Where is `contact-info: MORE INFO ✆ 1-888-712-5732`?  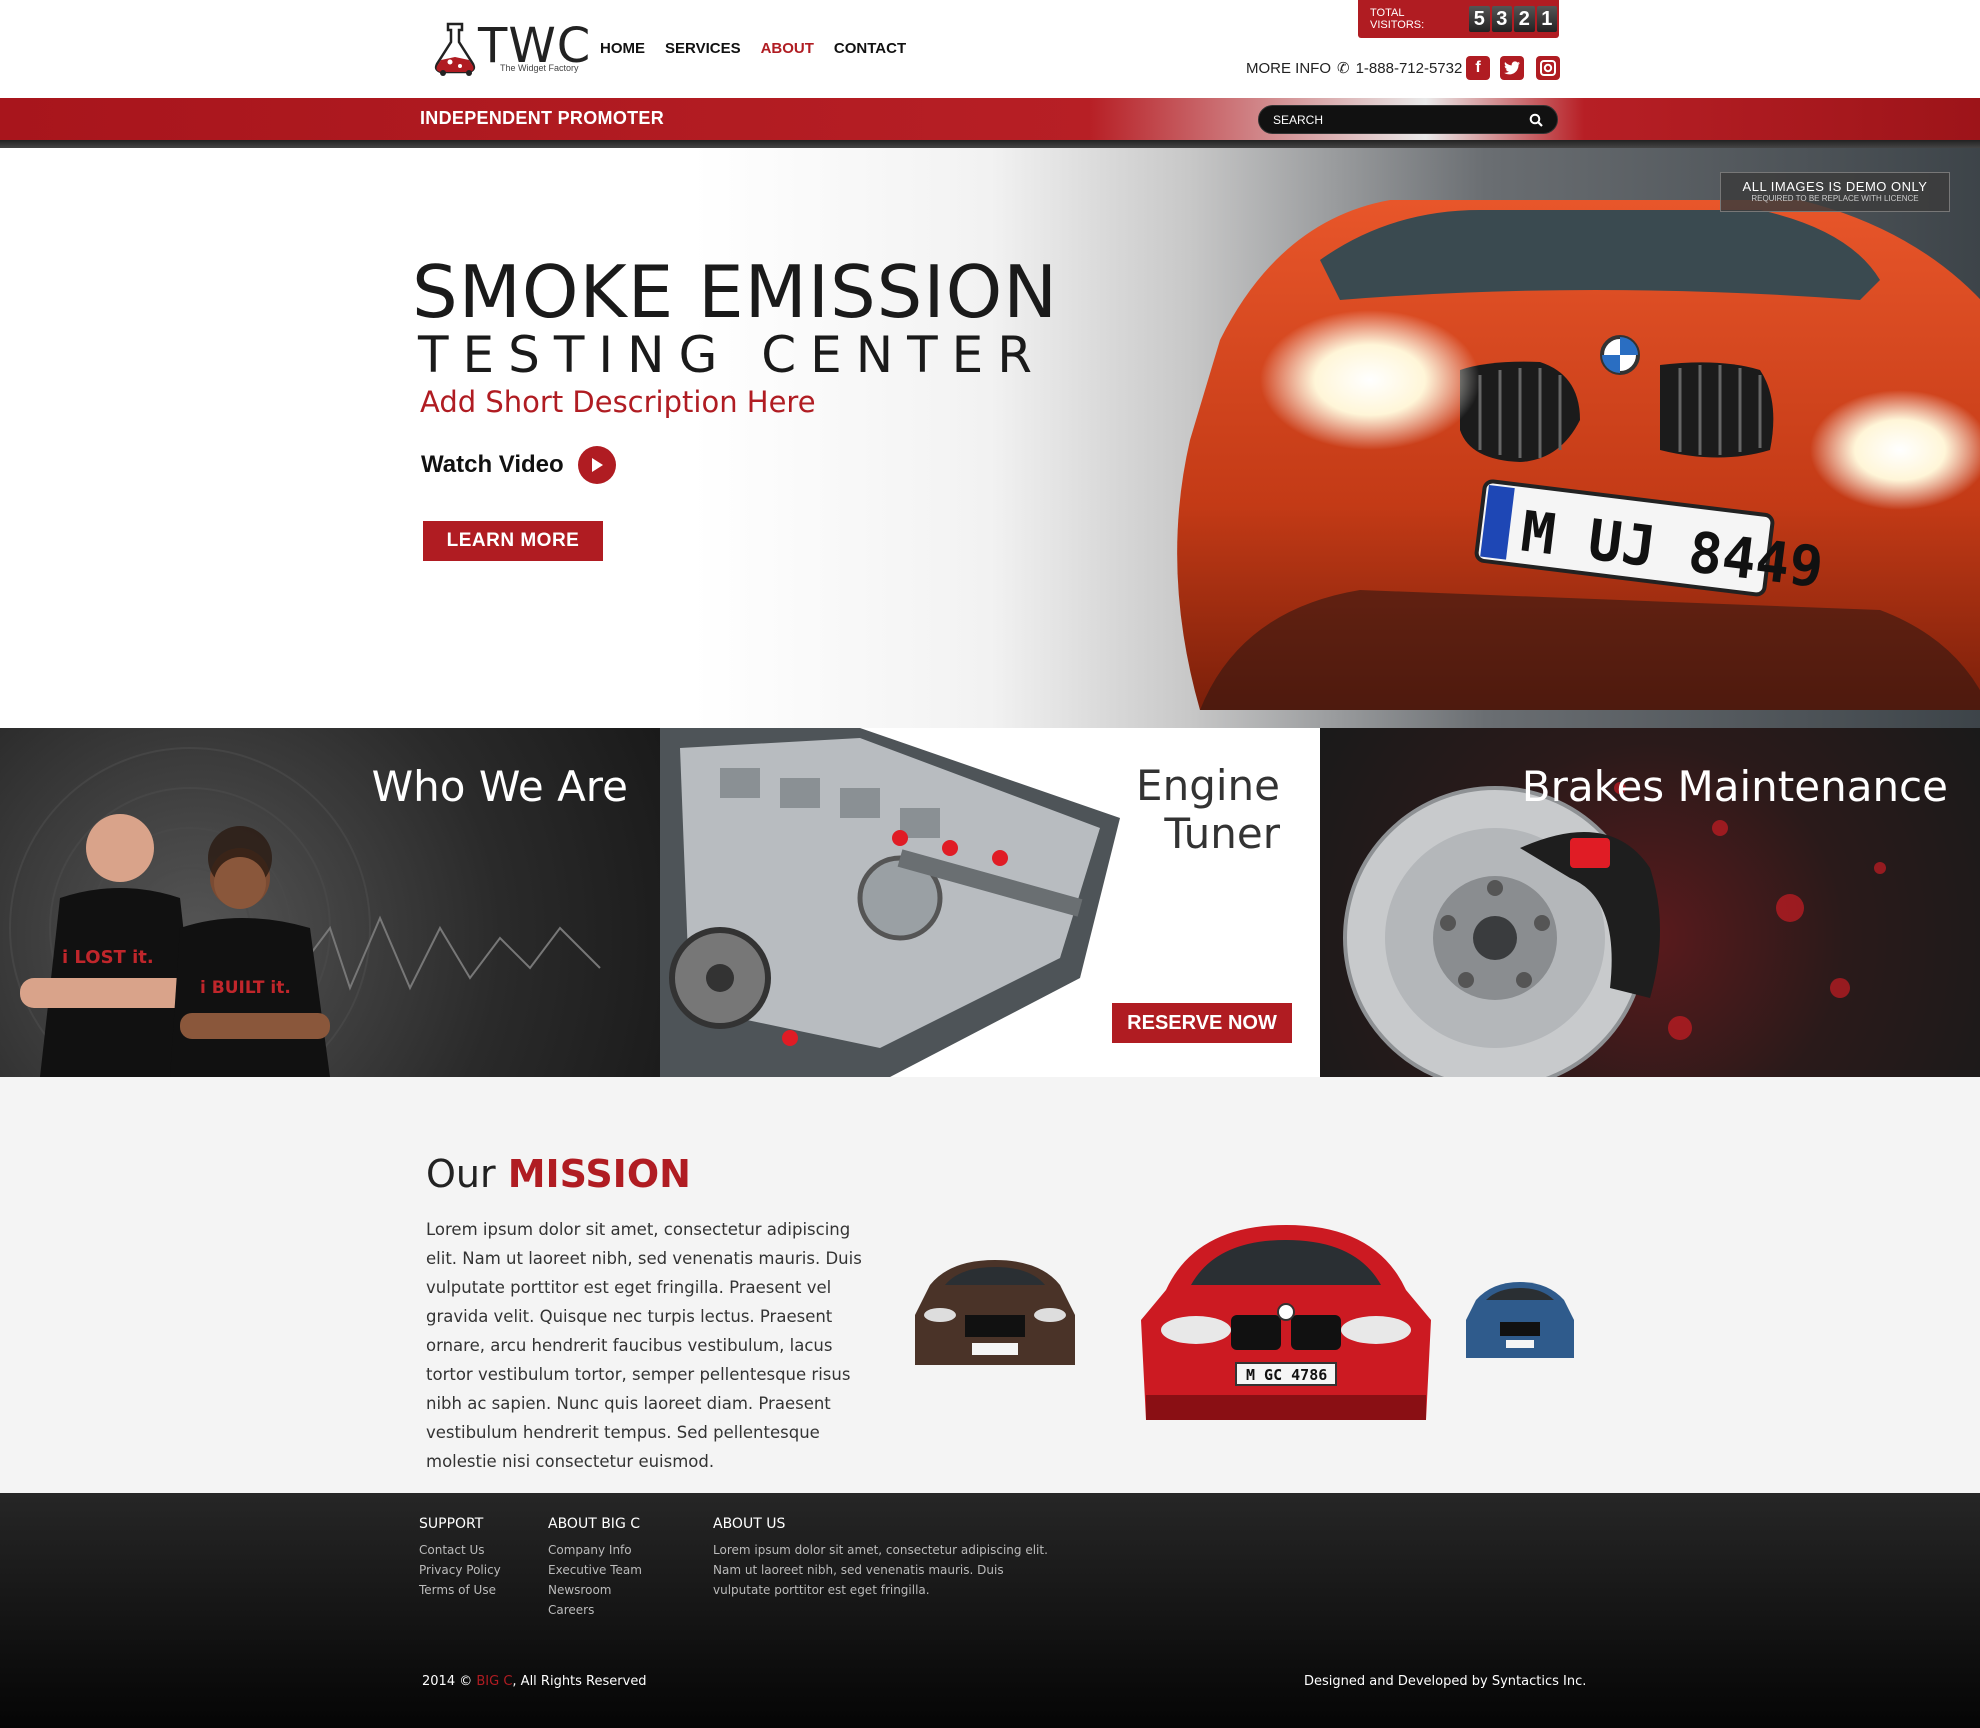 contact-info: MORE INFO ✆ 1-888-712-5732 is located at coordinates (1354, 68).